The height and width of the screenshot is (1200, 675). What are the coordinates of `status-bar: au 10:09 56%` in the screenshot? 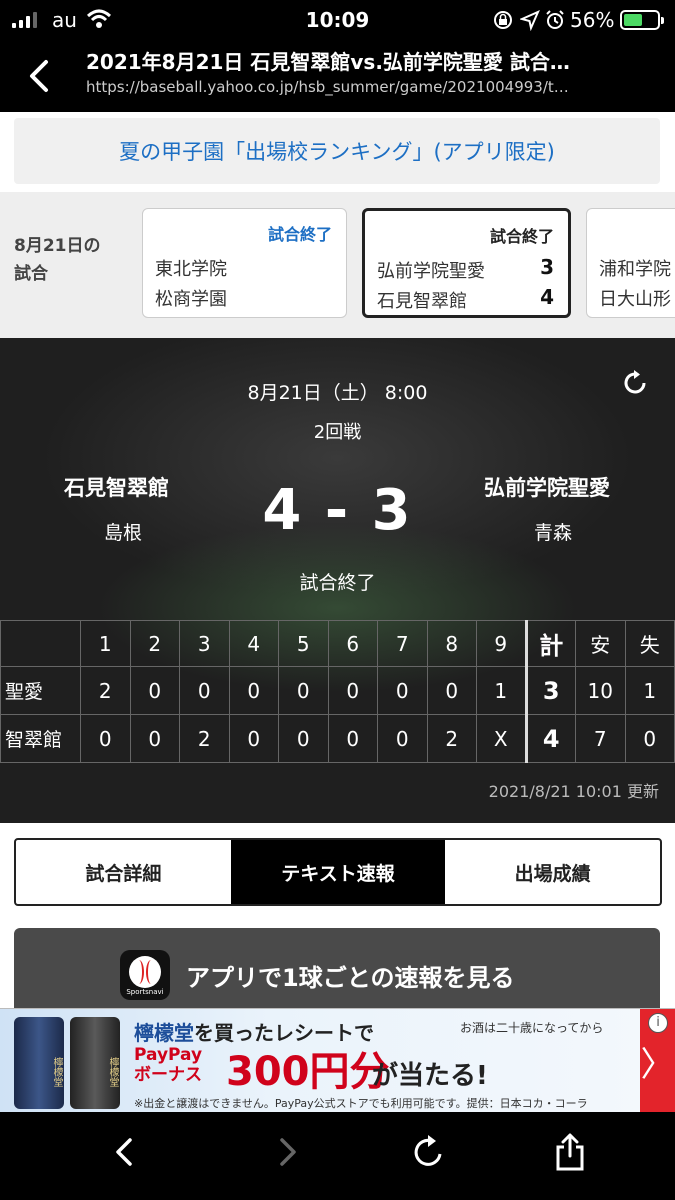 It's located at (337, 20).